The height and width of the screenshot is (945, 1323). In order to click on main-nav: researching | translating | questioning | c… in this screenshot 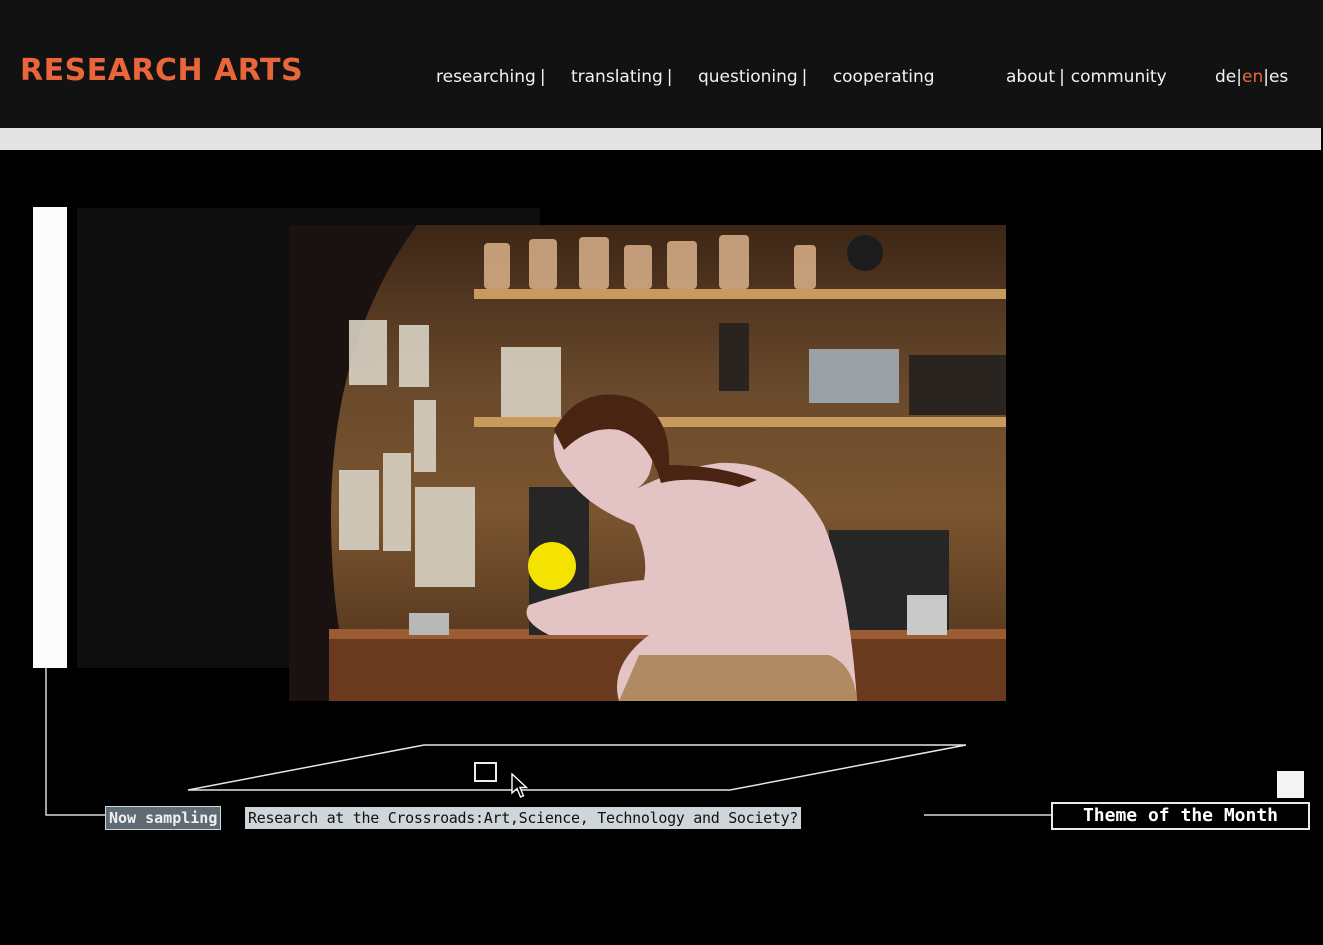, I will do `click(692, 77)`.